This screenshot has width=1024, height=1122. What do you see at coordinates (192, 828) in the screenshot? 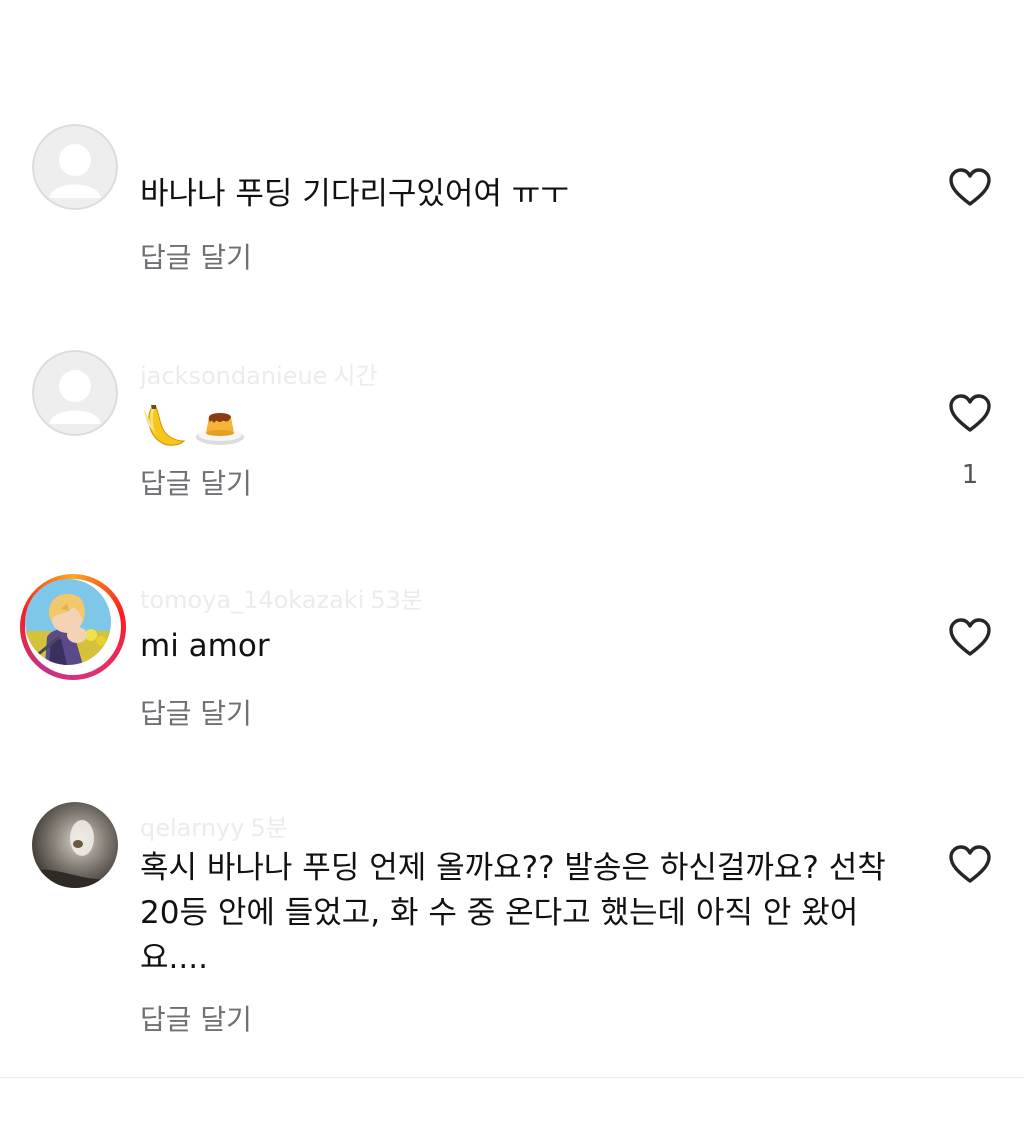
I see `comment-username: qelarnyy` at bounding box center [192, 828].